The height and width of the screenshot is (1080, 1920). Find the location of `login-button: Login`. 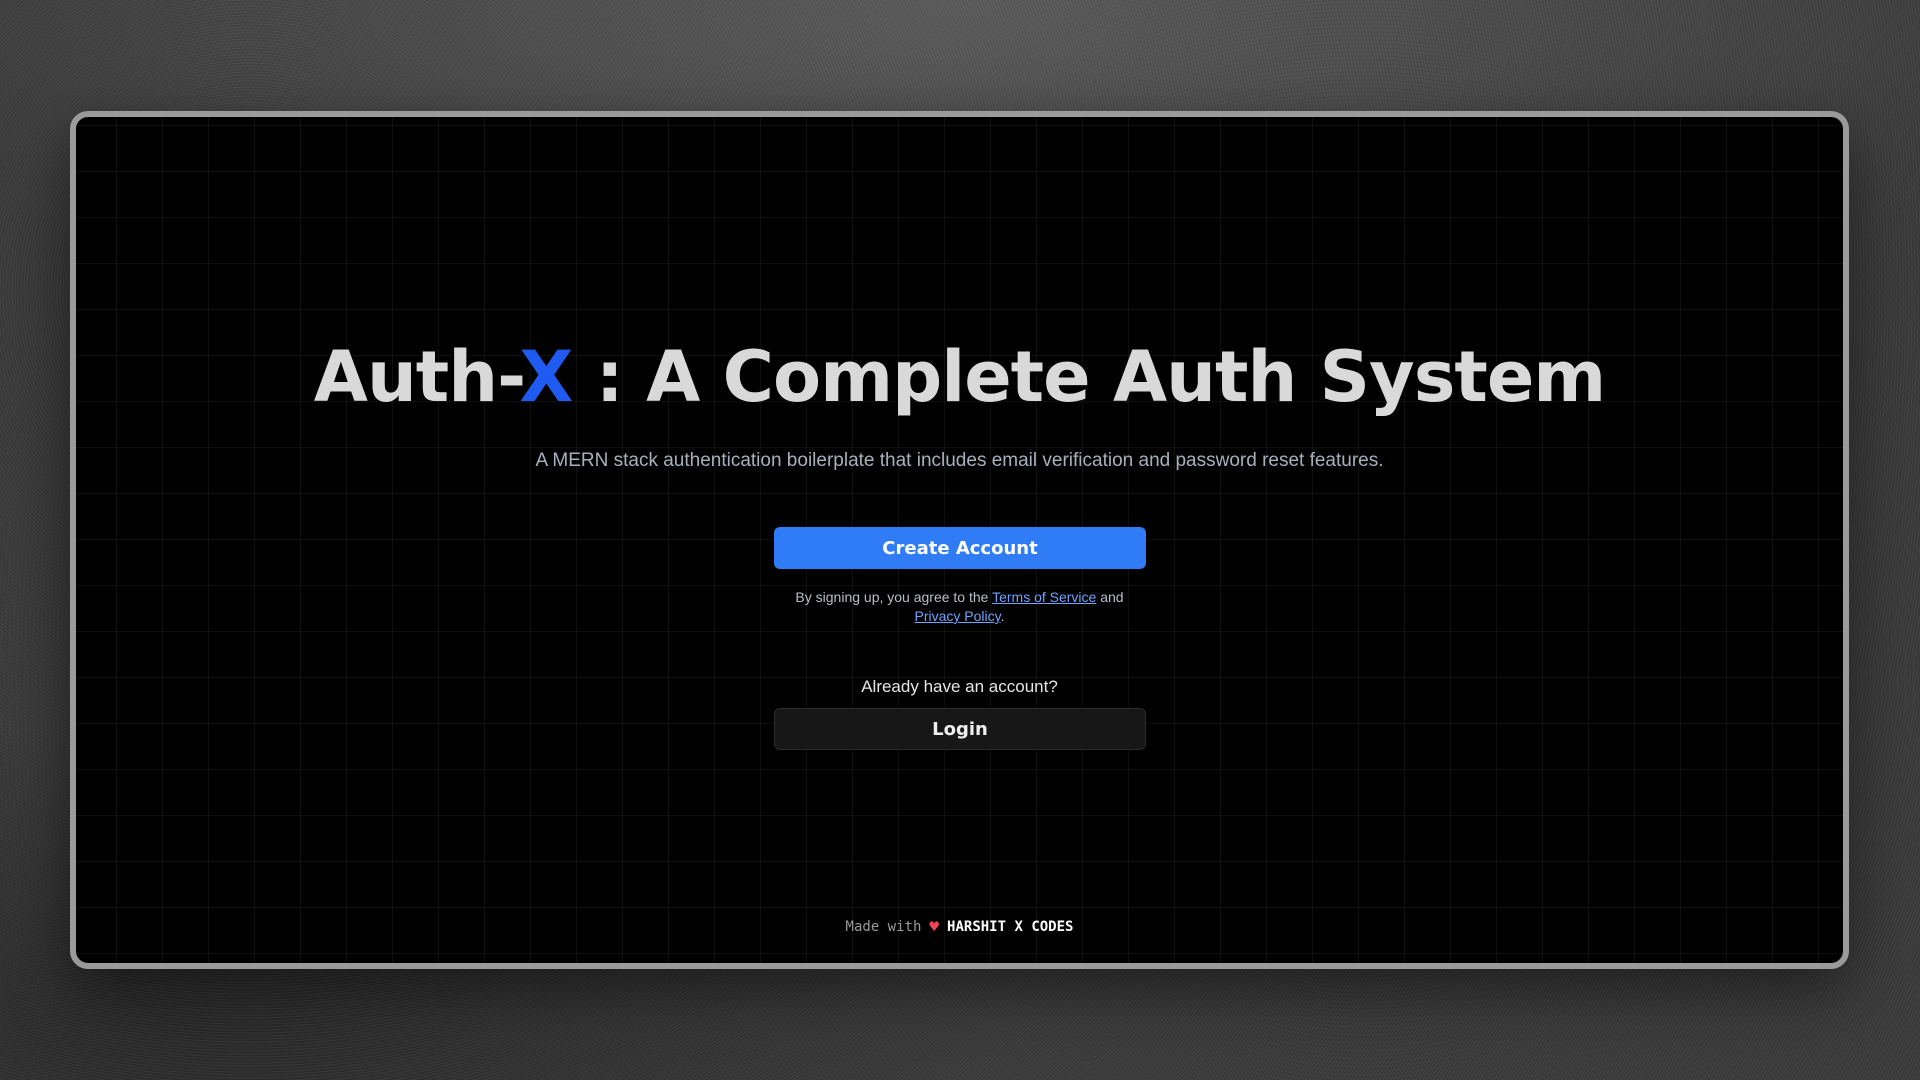

login-button: Login is located at coordinates (960, 729).